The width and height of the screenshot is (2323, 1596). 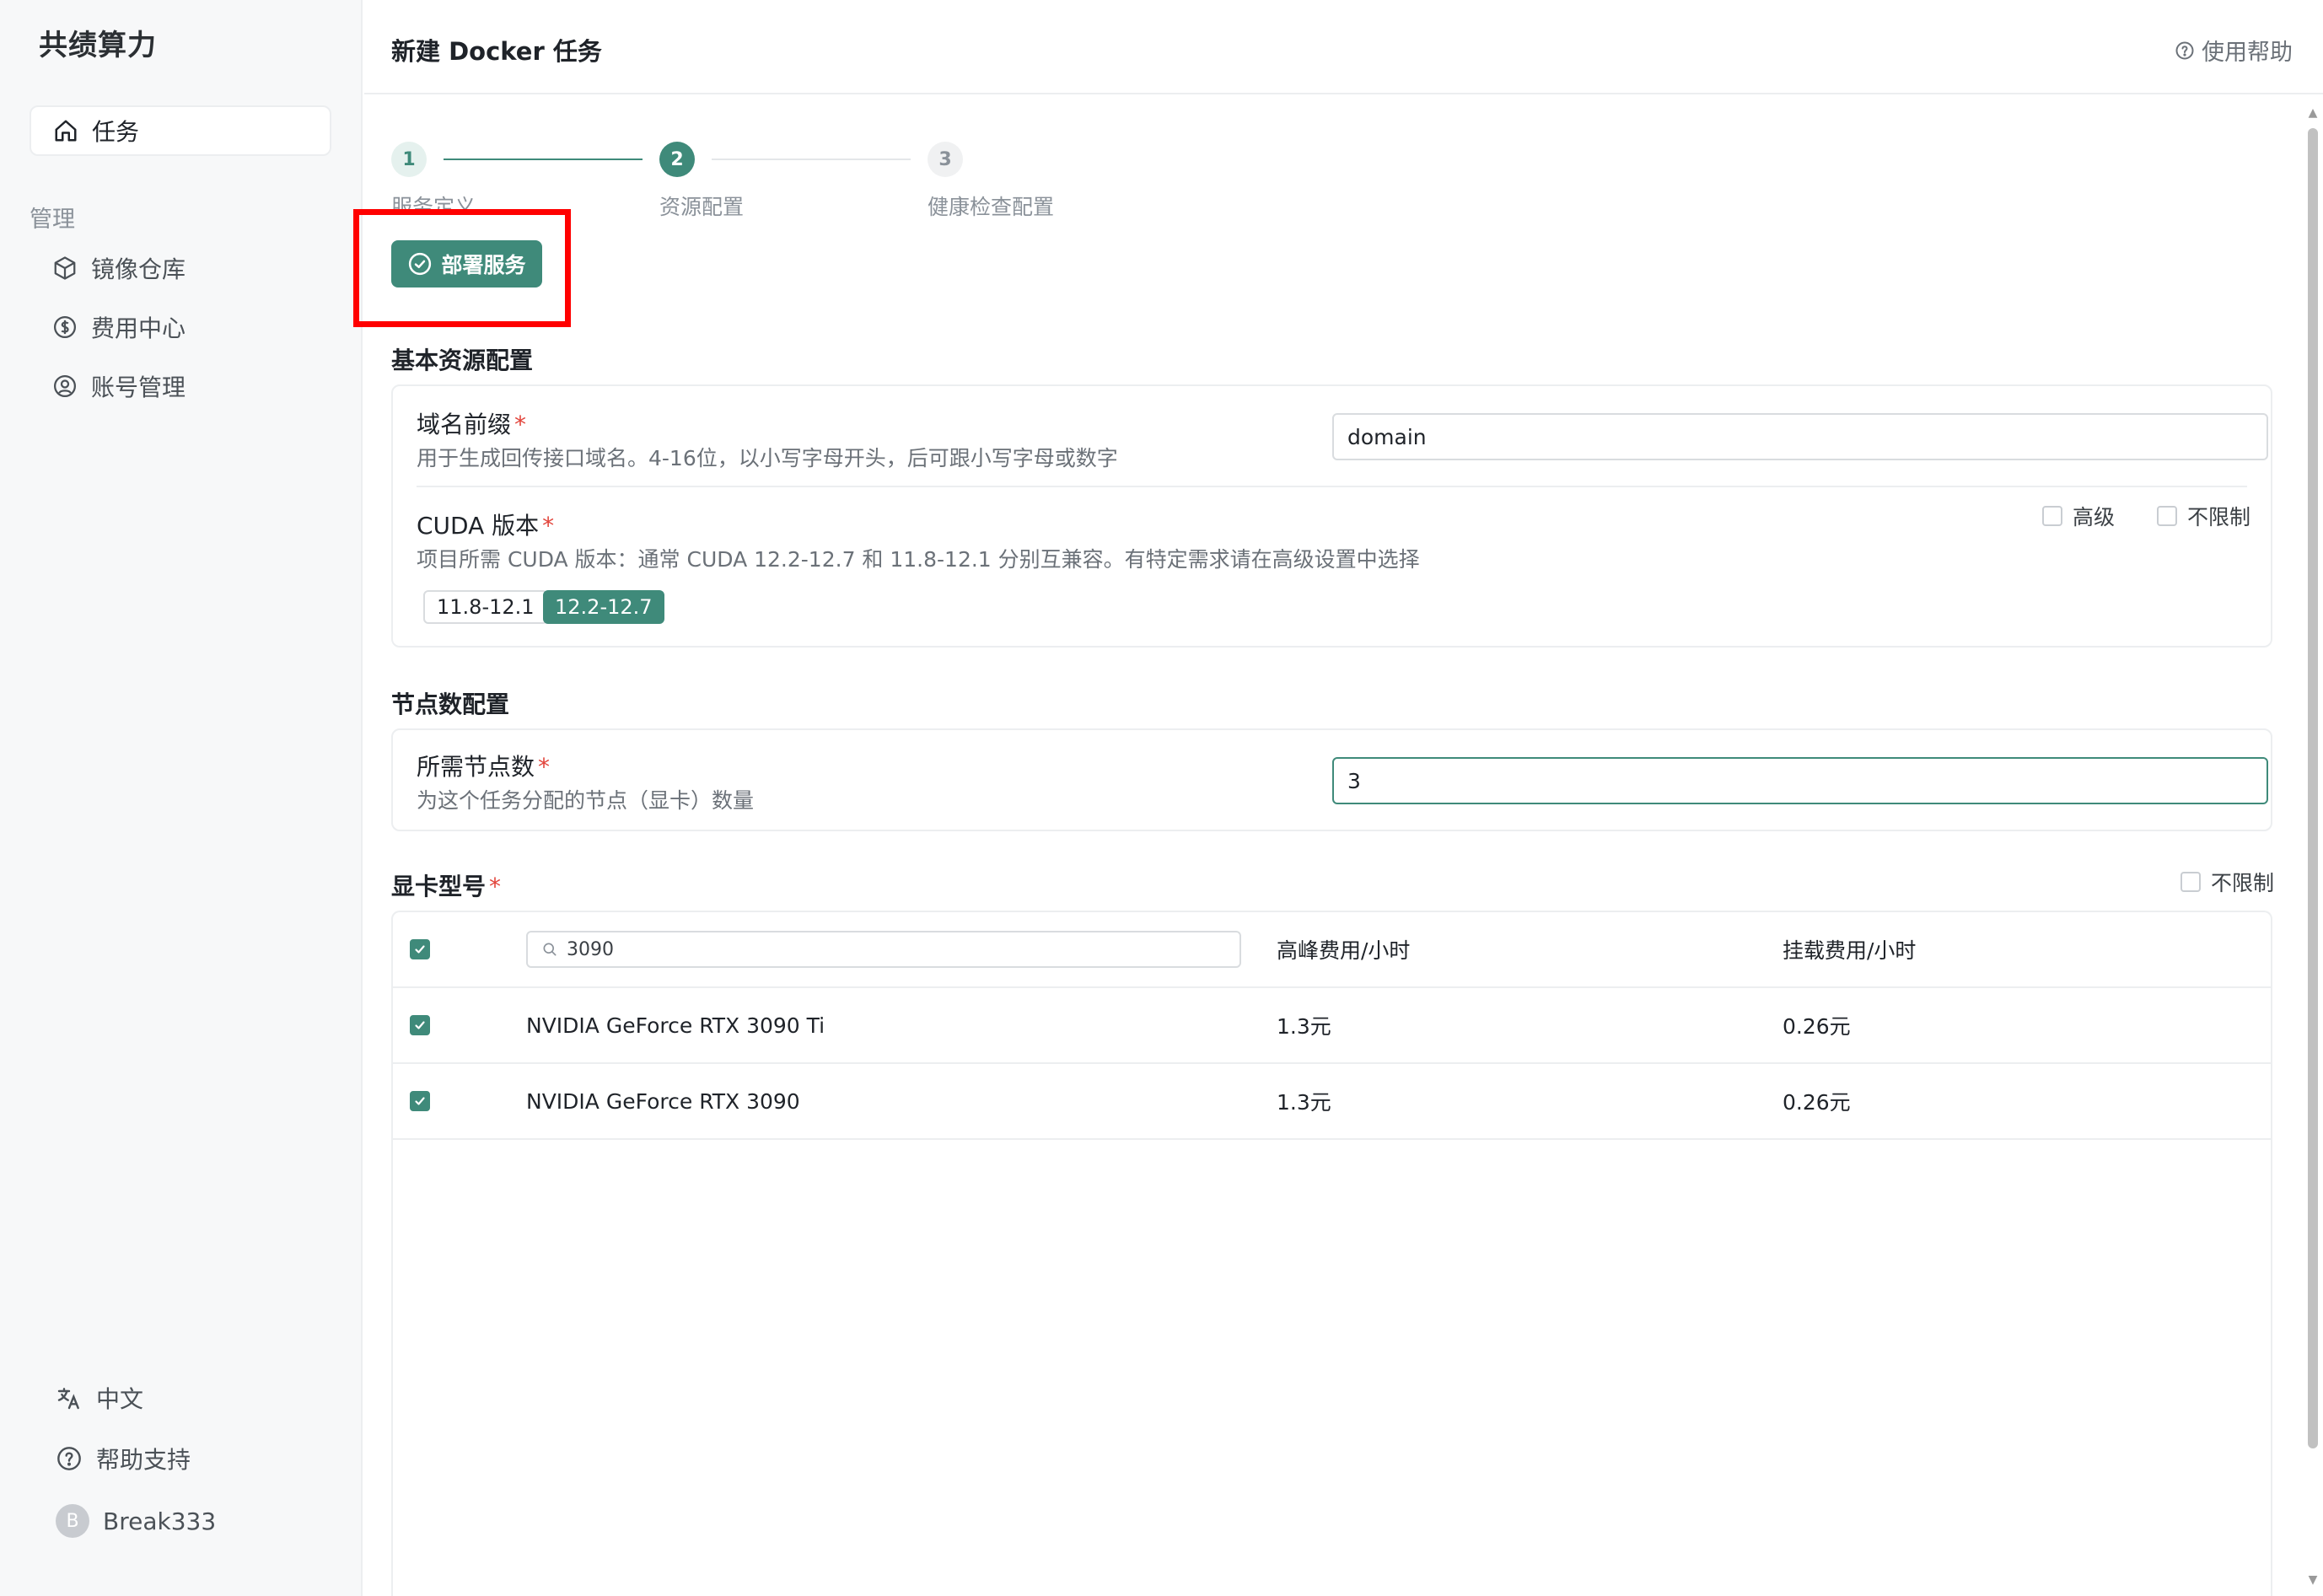 I want to click on box-icon, so click(x=65, y=268).